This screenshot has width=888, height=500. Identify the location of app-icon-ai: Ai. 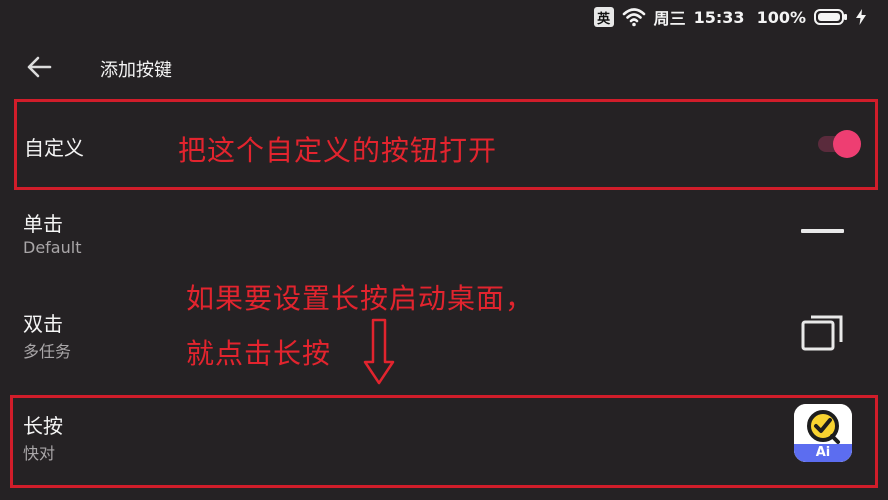
(823, 433).